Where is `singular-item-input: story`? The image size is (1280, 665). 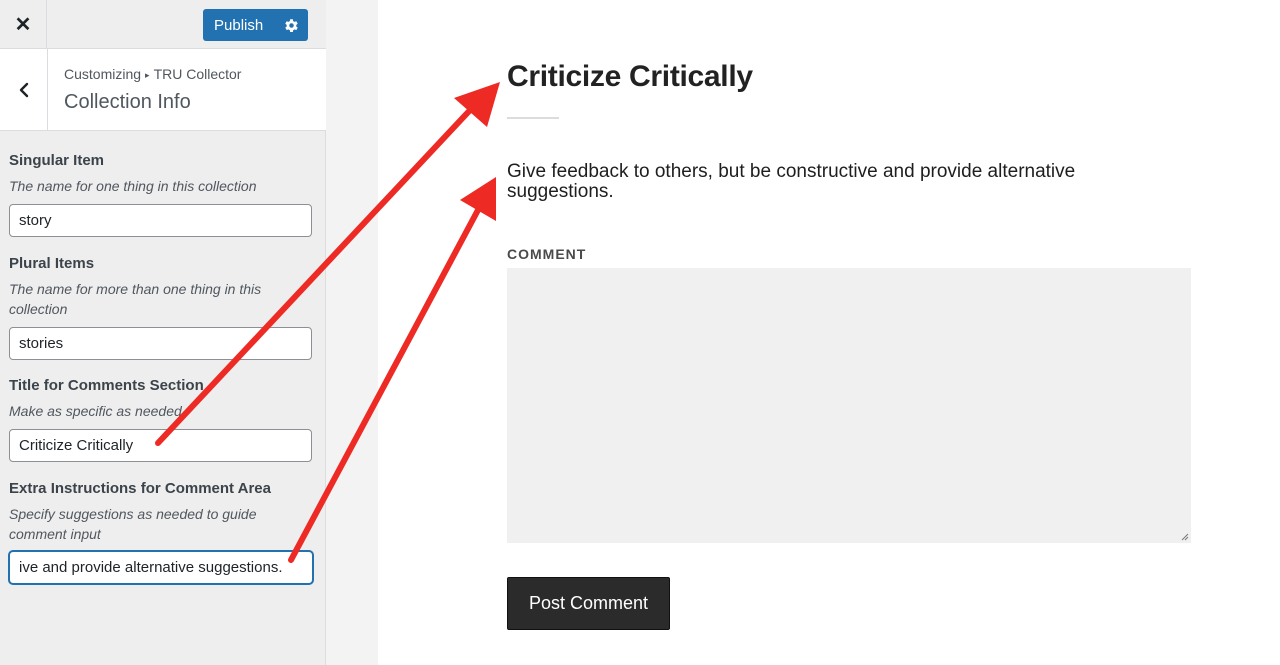
singular-item-input: story is located at coordinates (160, 220).